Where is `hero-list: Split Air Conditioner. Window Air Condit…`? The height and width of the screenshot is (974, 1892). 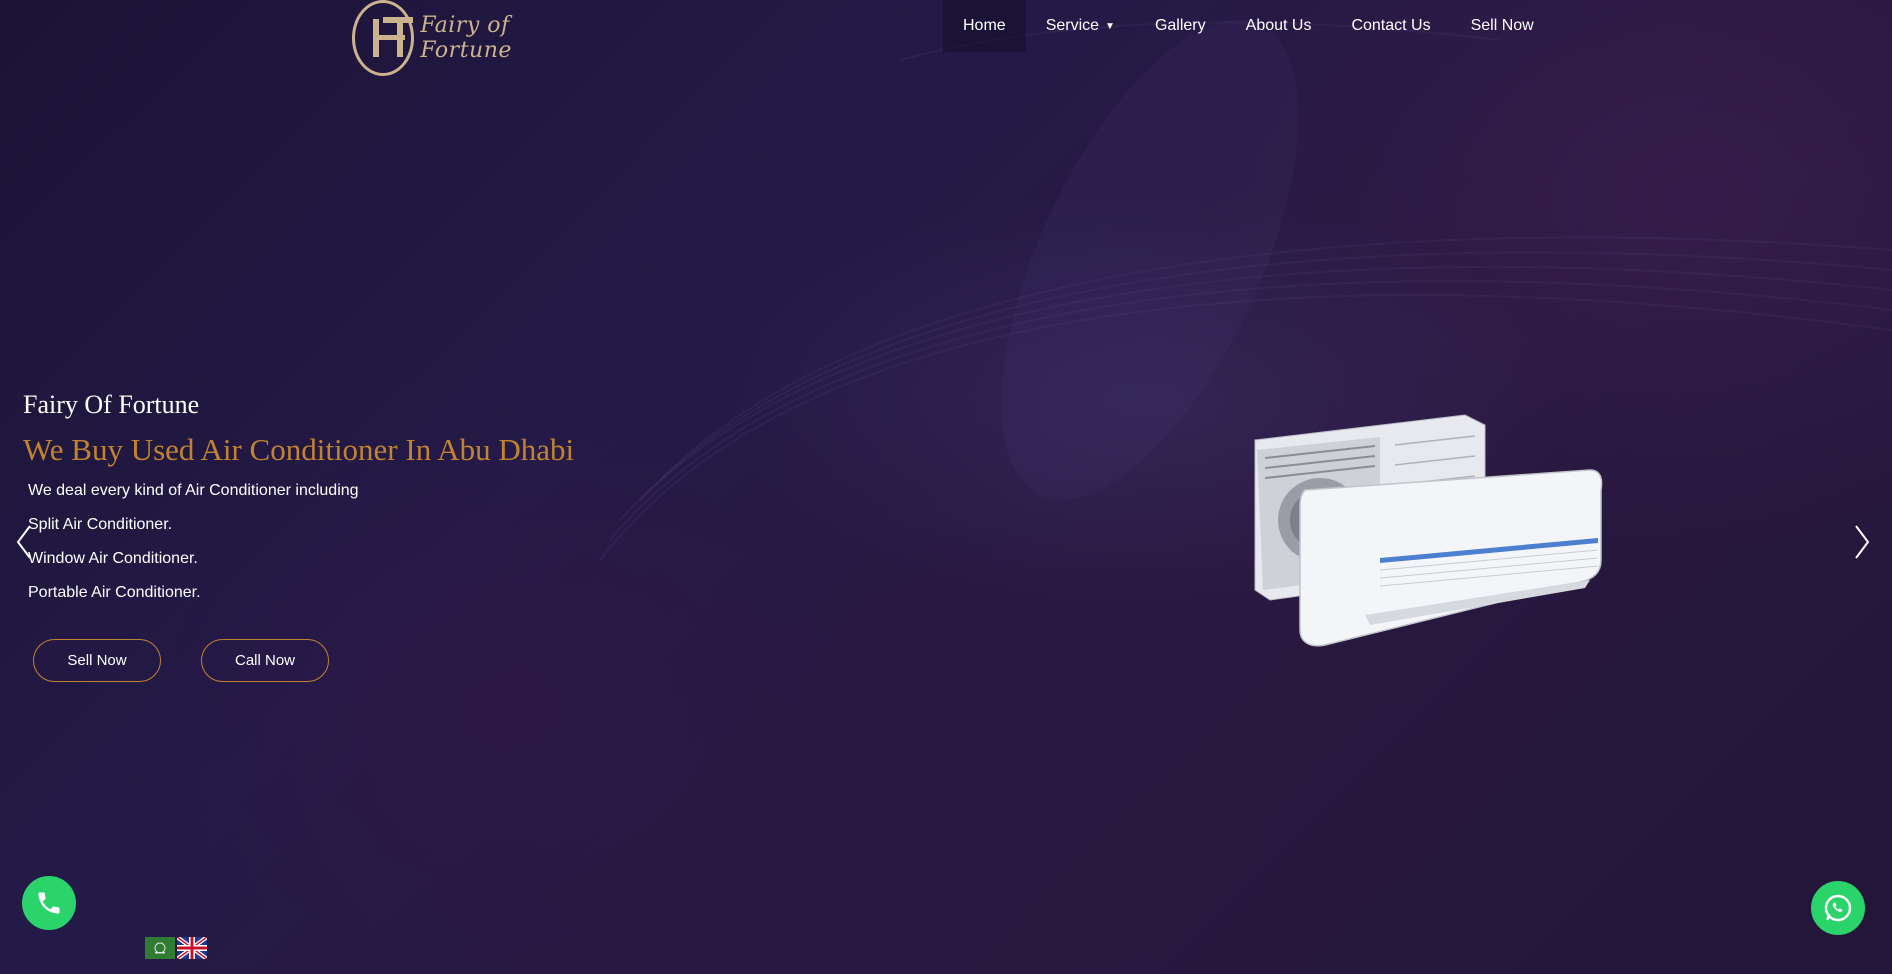
hero-list: Split Air Conditioner. Window Air Condit… is located at coordinates (301, 559).